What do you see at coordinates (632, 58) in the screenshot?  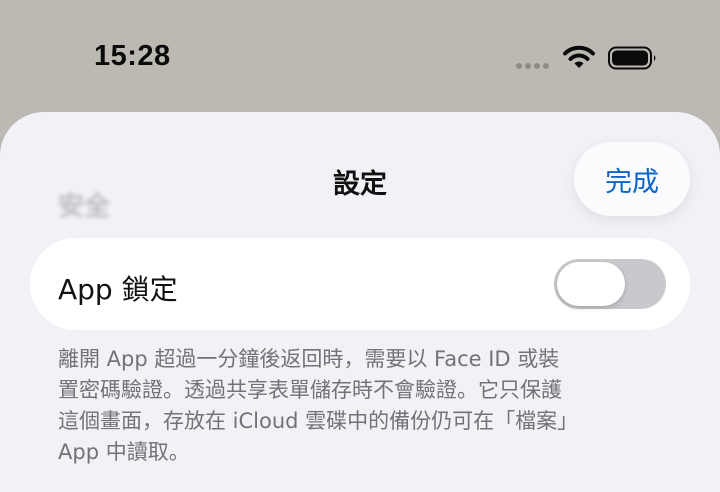 I see `battery-icon` at bounding box center [632, 58].